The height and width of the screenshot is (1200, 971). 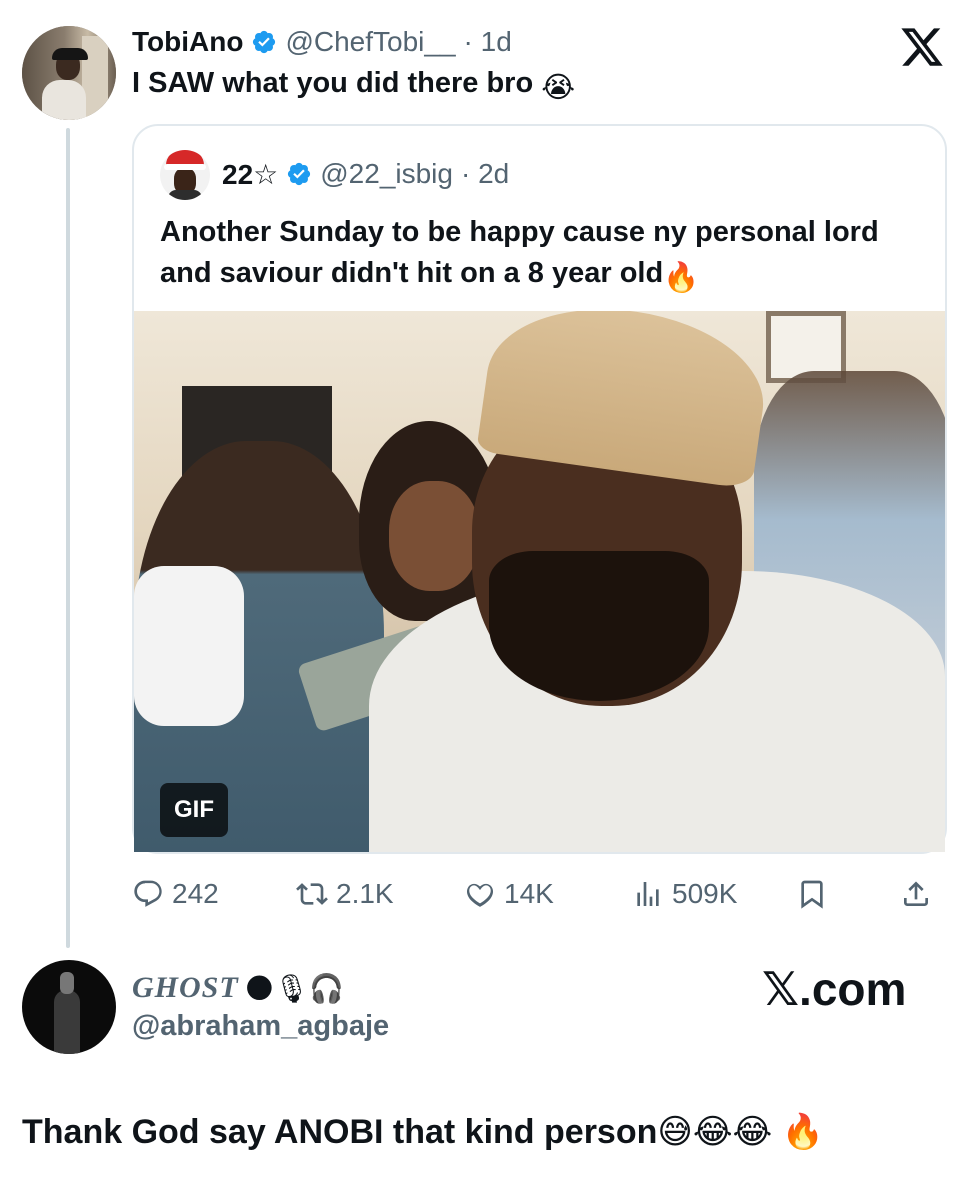 I want to click on reply-icon, so click(x=148, y=893).